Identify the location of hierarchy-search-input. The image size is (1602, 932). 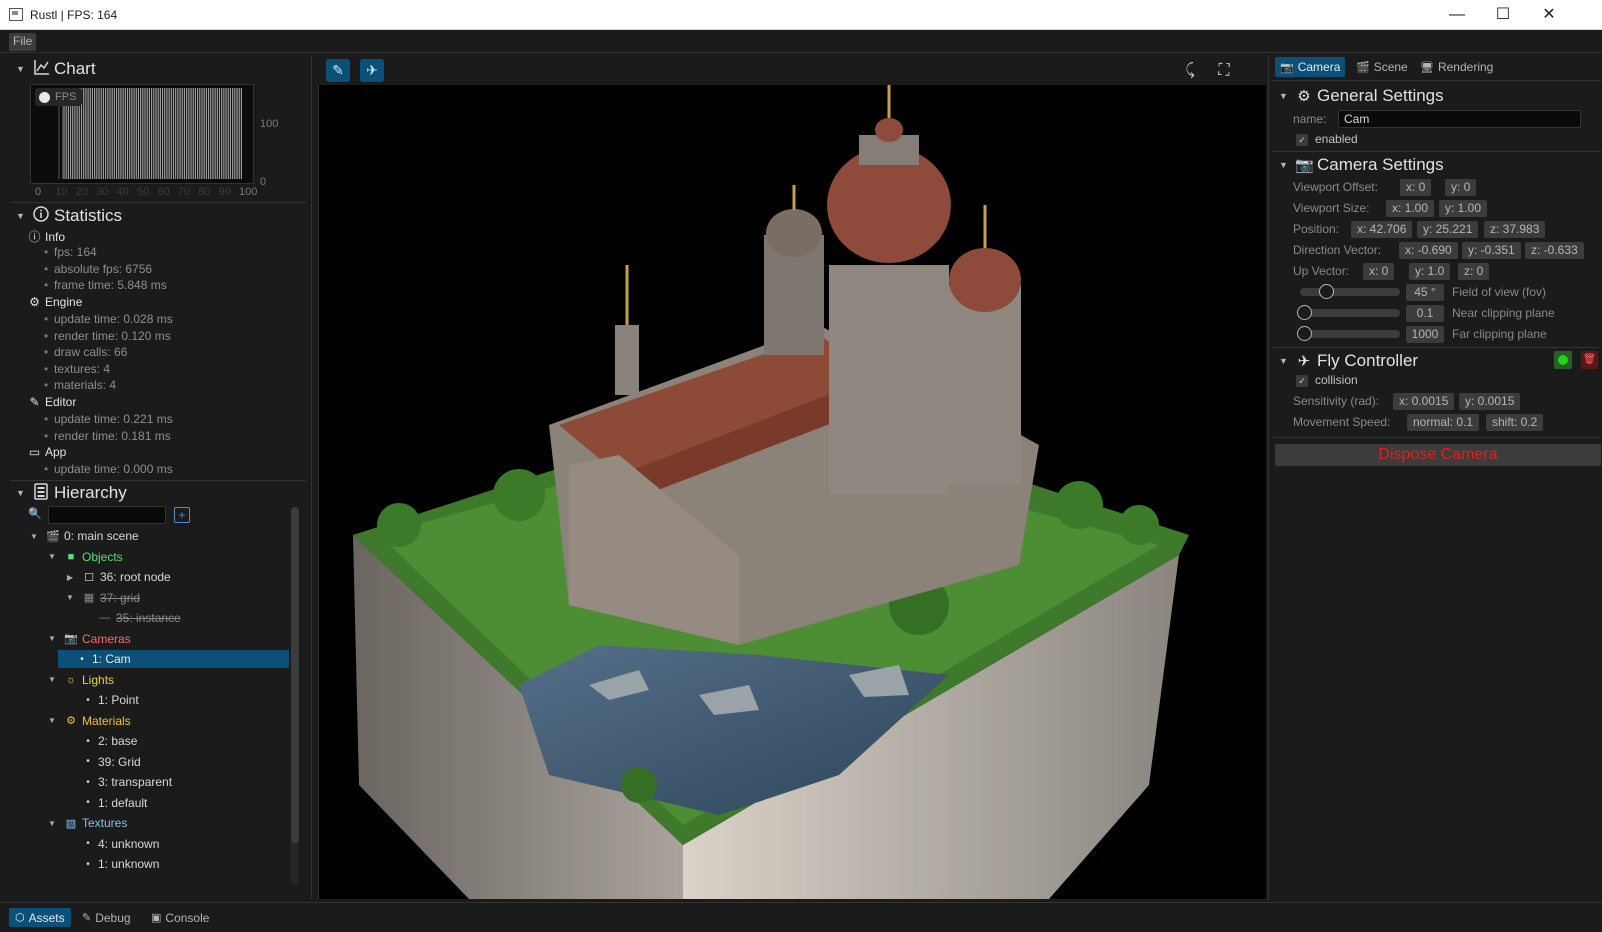
(107, 515).